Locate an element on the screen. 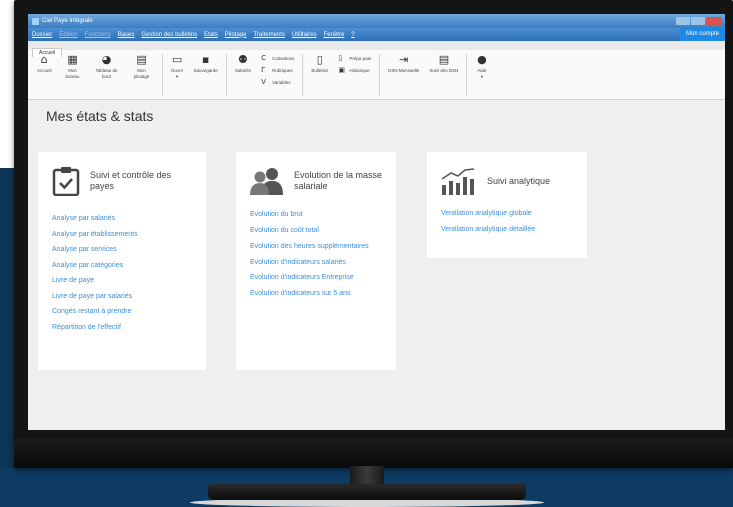 The height and width of the screenshot is (507, 733). ribbon-button-bulletins: ▯ Bulletins is located at coordinates (319, 64).